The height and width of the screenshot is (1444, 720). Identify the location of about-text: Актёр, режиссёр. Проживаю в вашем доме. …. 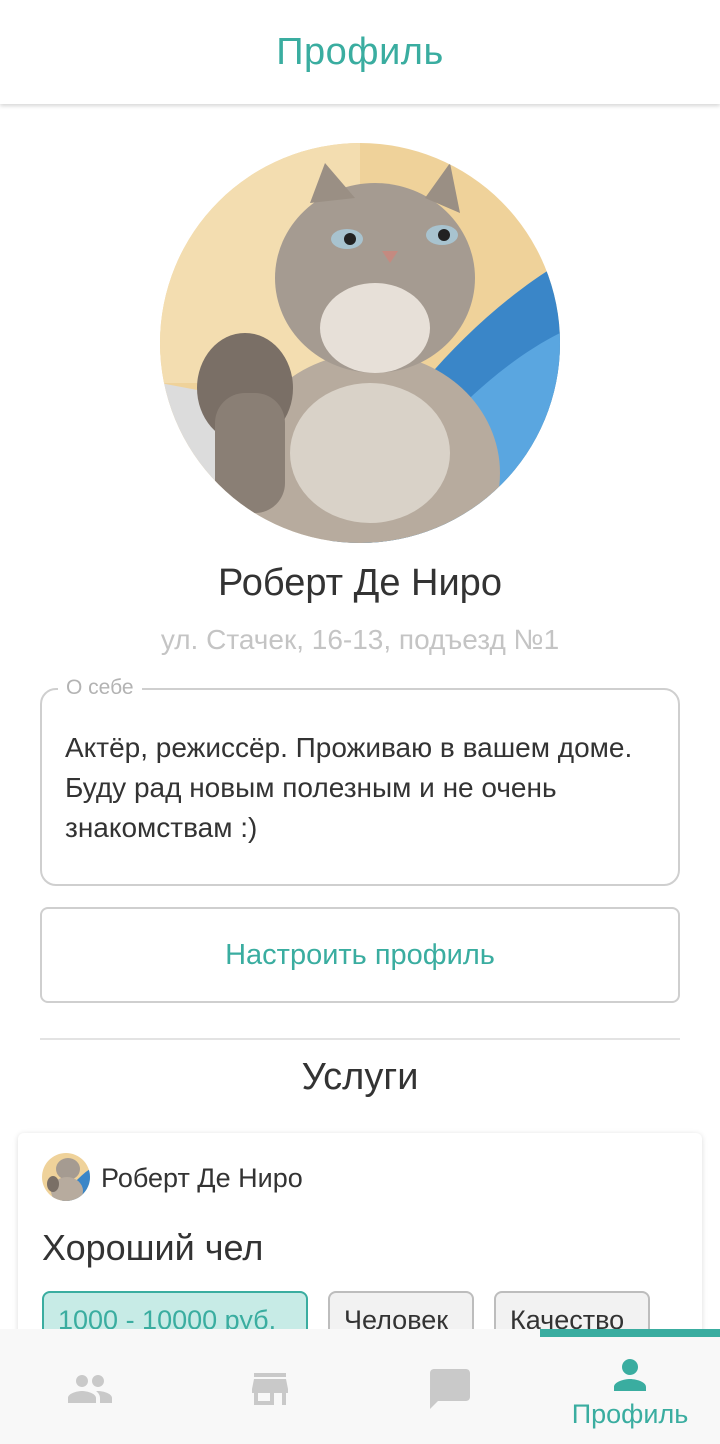
(349, 787).